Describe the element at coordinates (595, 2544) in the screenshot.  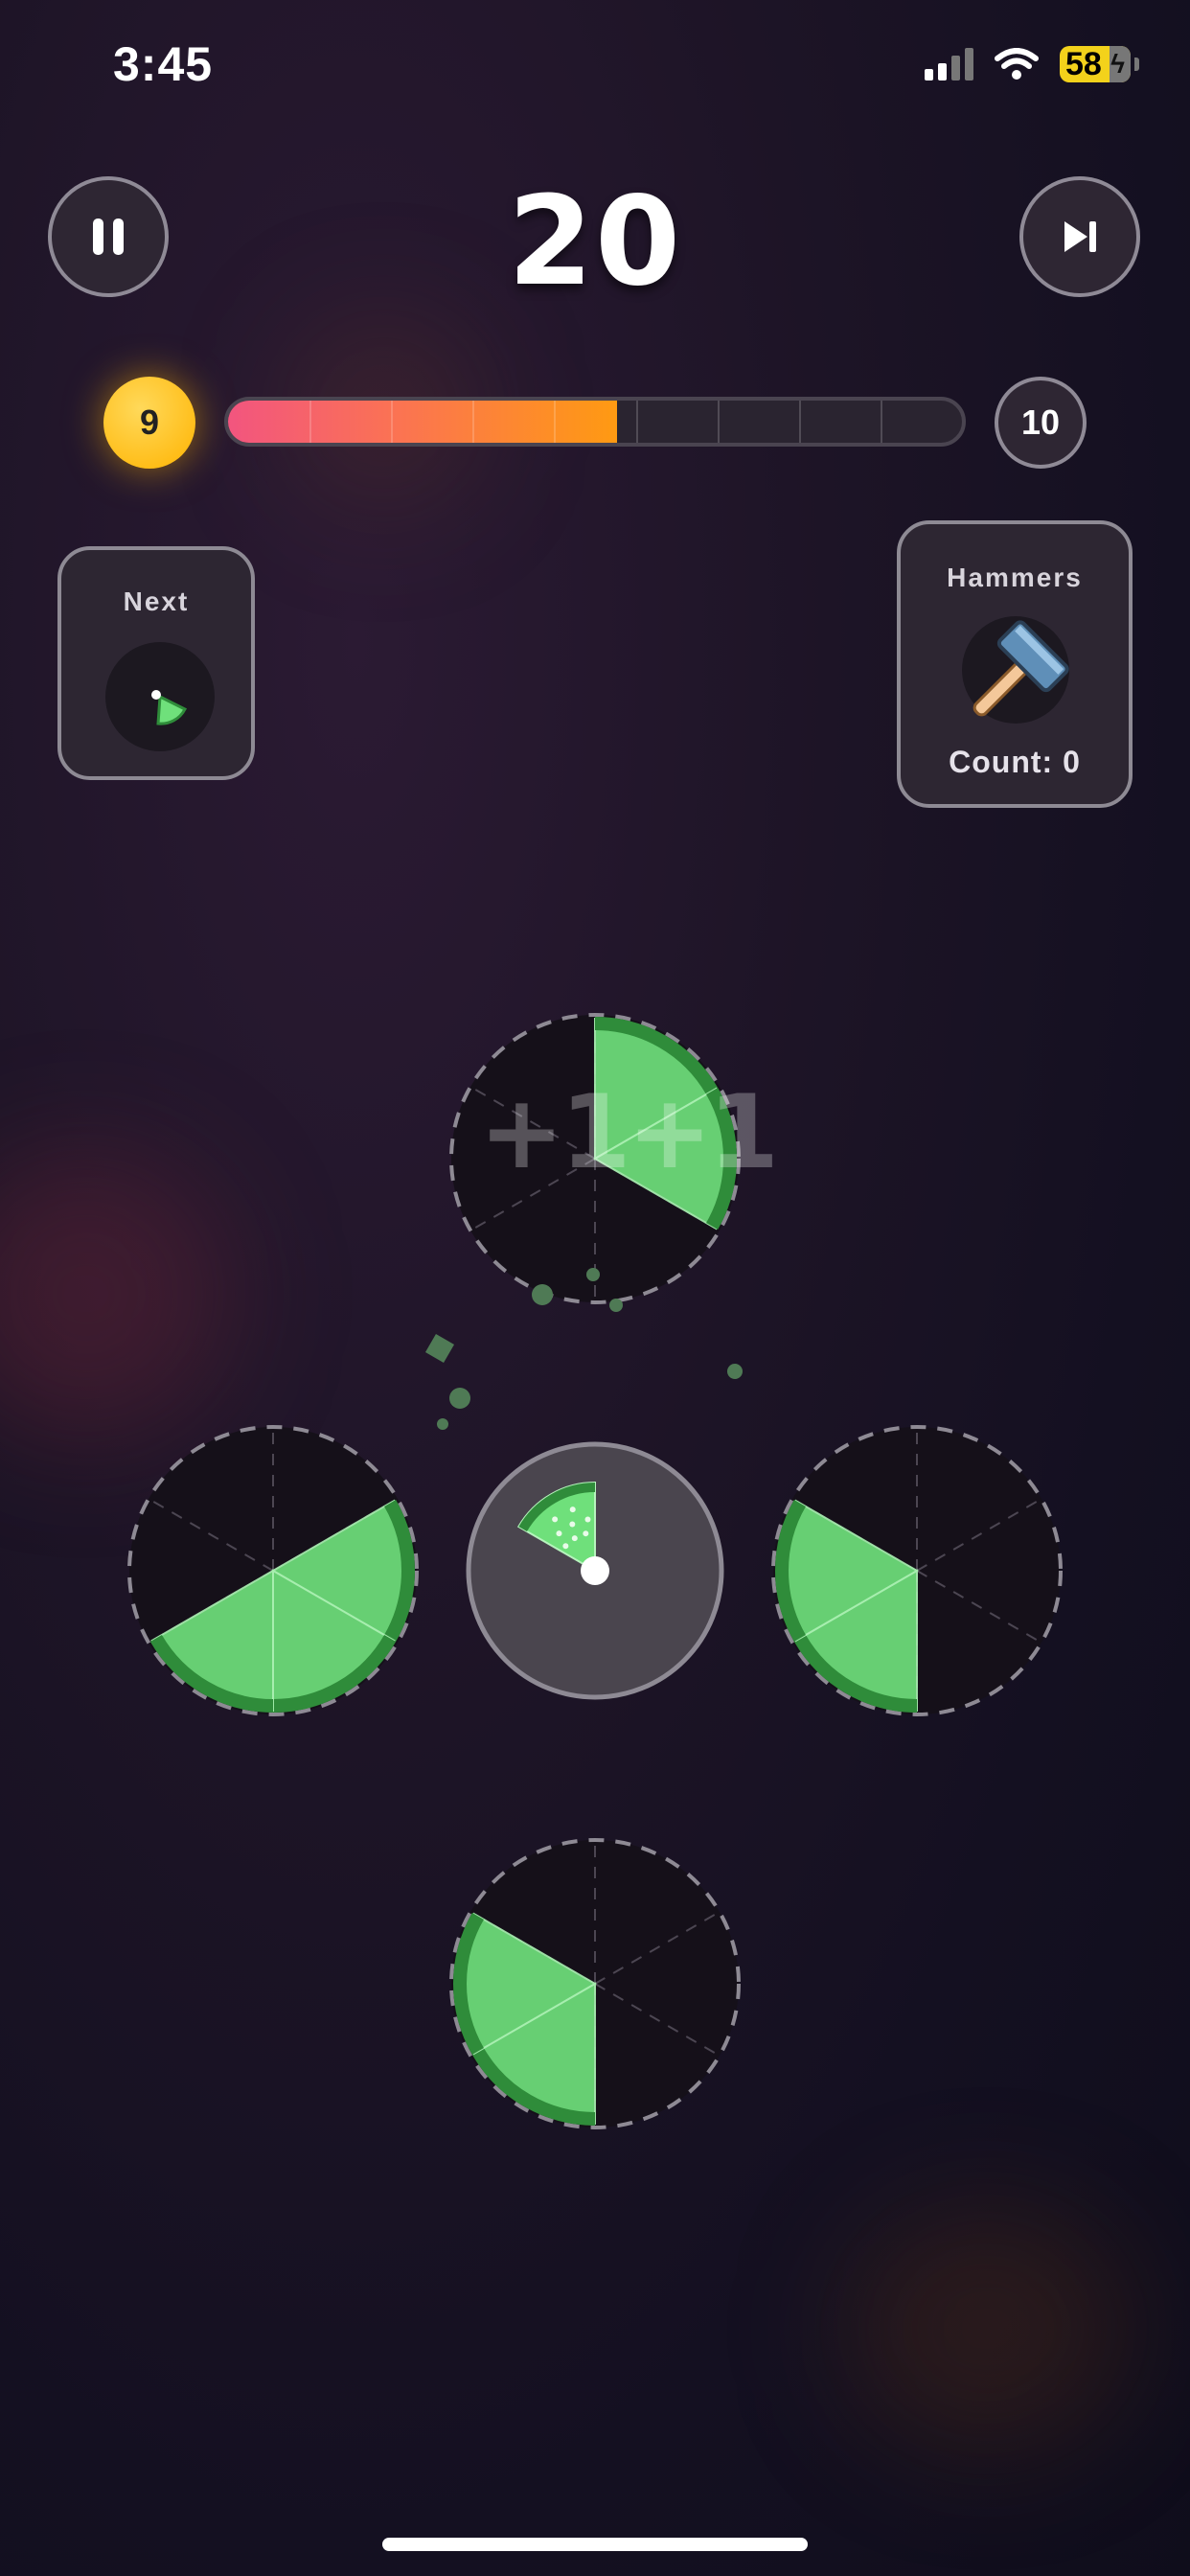
I see `home-indicator` at that location.